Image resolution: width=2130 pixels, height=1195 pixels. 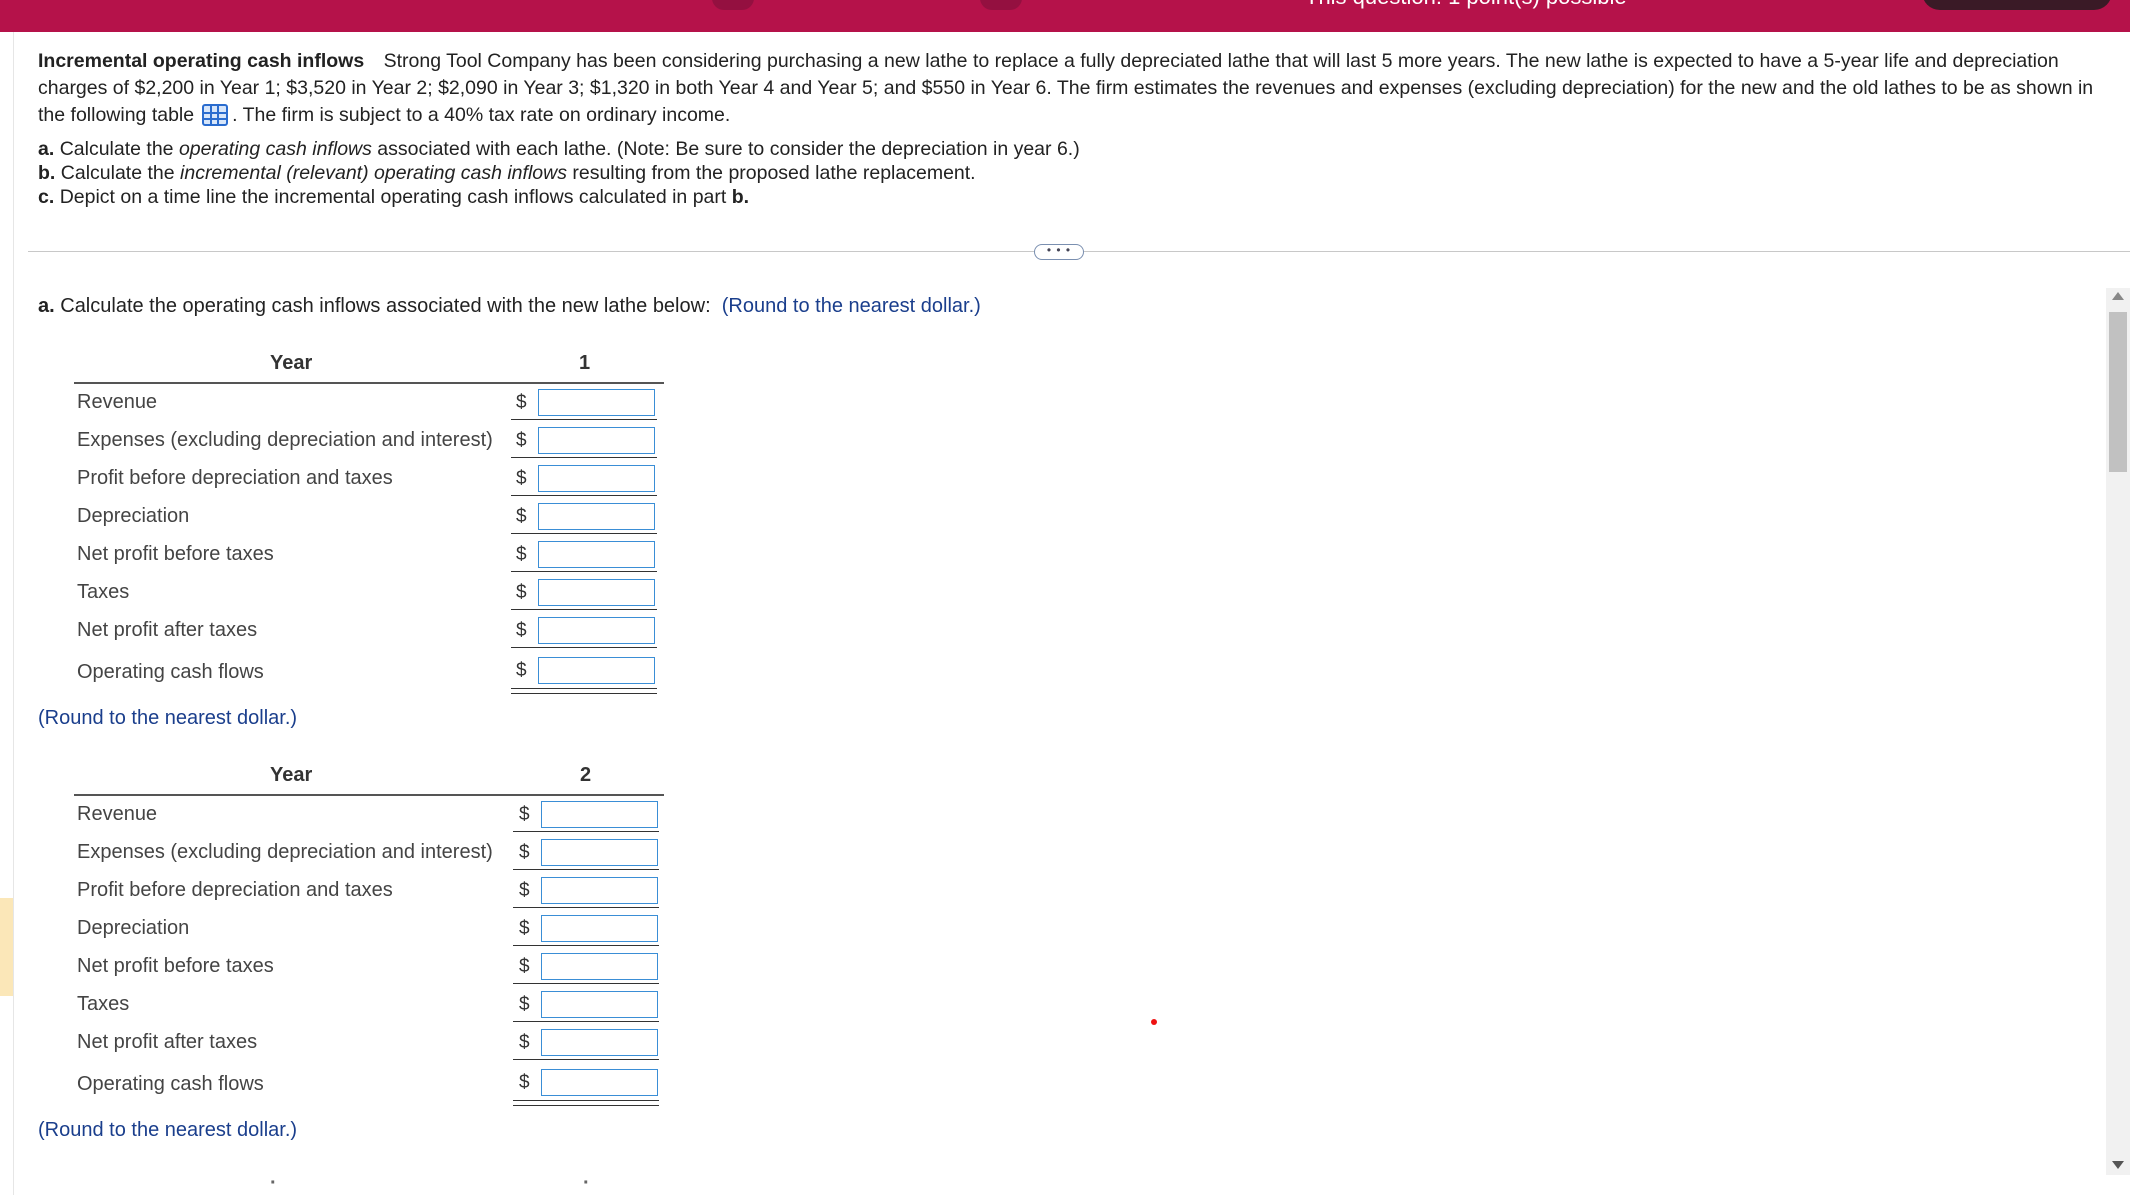 What do you see at coordinates (273, 1183) in the screenshot?
I see `next-table-cut-header: ·` at bounding box center [273, 1183].